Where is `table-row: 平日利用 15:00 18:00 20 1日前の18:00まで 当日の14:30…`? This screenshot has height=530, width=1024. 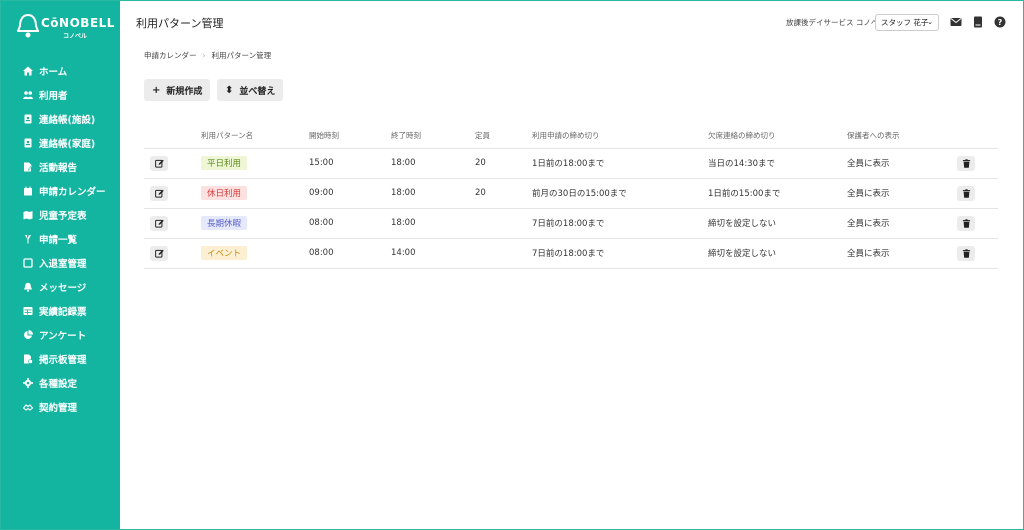 table-row: 平日利用 15:00 18:00 20 1日前の18:00まで 当日の14:30… is located at coordinates (571, 163).